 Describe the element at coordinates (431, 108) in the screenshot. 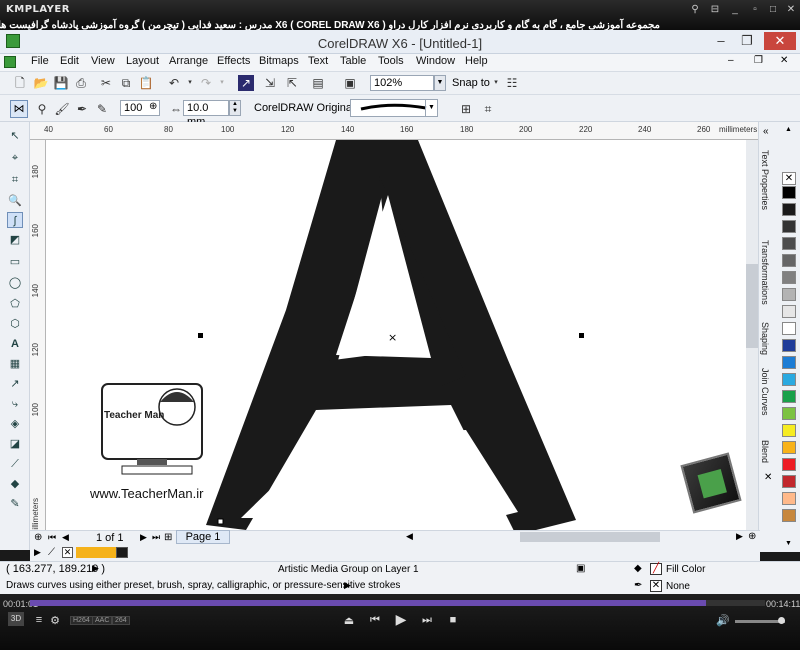

I see `preset-dropdown-icon: ▼` at that location.